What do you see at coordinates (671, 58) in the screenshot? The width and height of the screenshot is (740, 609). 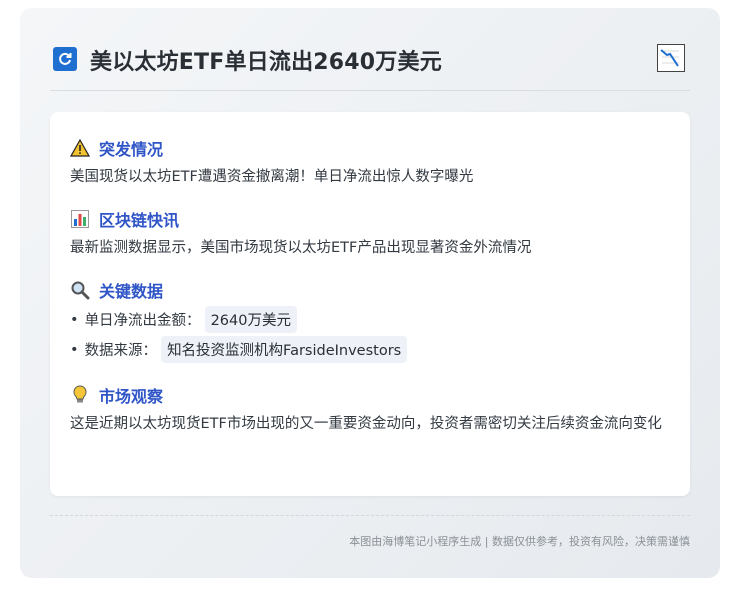 I see `chart-down-icon` at bounding box center [671, 58].